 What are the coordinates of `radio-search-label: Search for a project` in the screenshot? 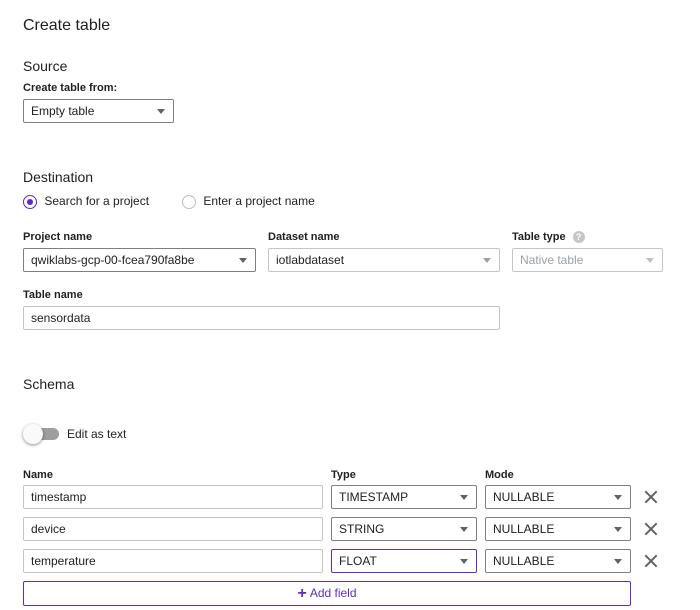 It's located at (97, 201).